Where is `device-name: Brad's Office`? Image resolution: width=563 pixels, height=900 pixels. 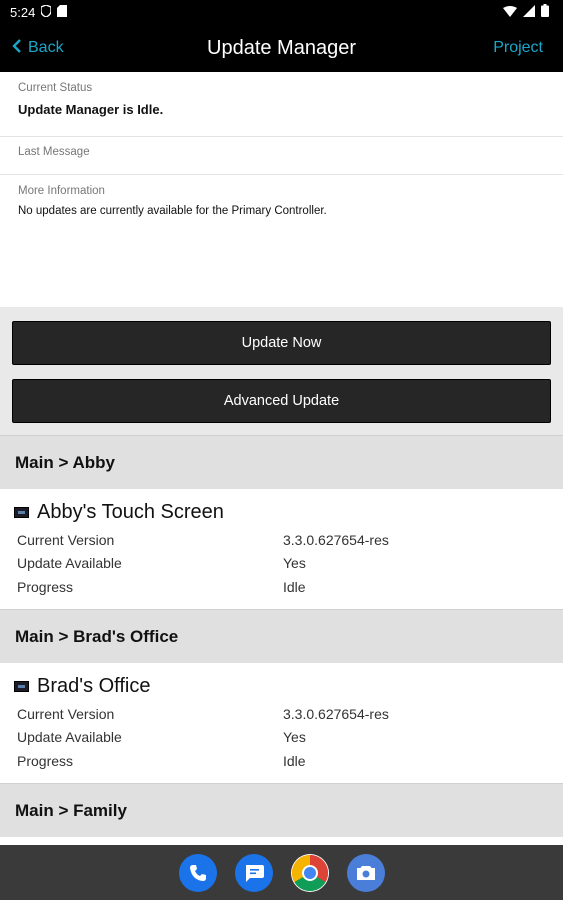 device-name: Brad's Office is located at coordinates (94, 686).